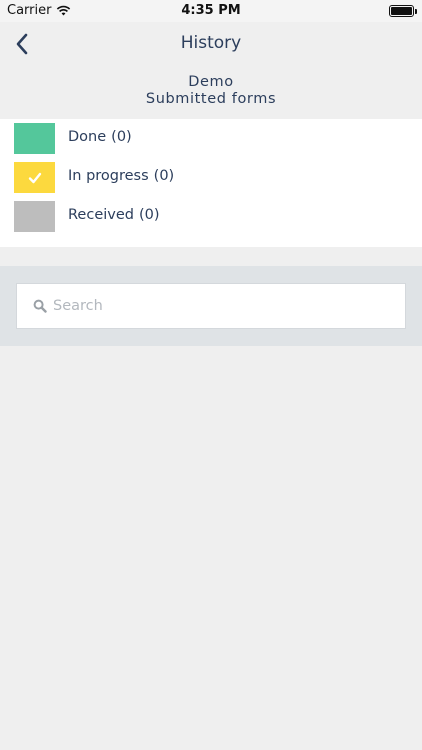 This screenshot has width=422, height=750. What do you see at coordinates (108, 176) in the screenshot?
I see `filter-name: In progress` at bounding box center [108, 176].